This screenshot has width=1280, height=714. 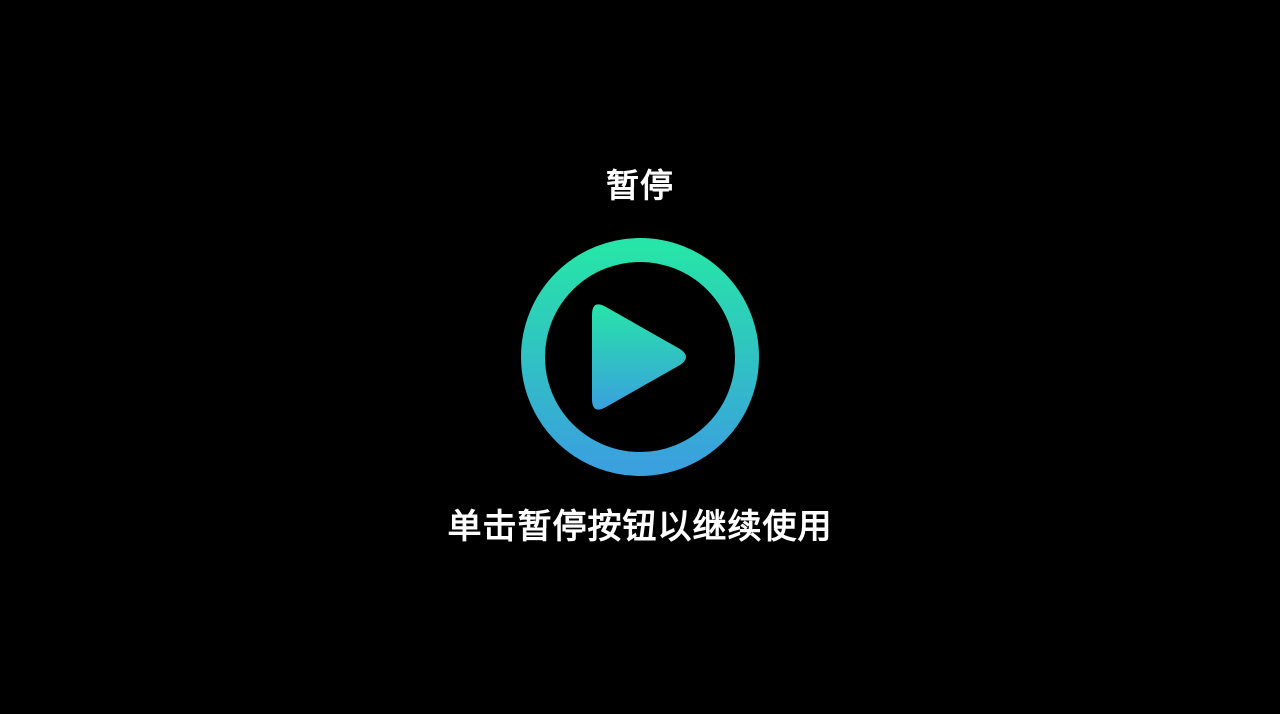 I want to click on play-triangle-icon, so click(x=639, y=357).